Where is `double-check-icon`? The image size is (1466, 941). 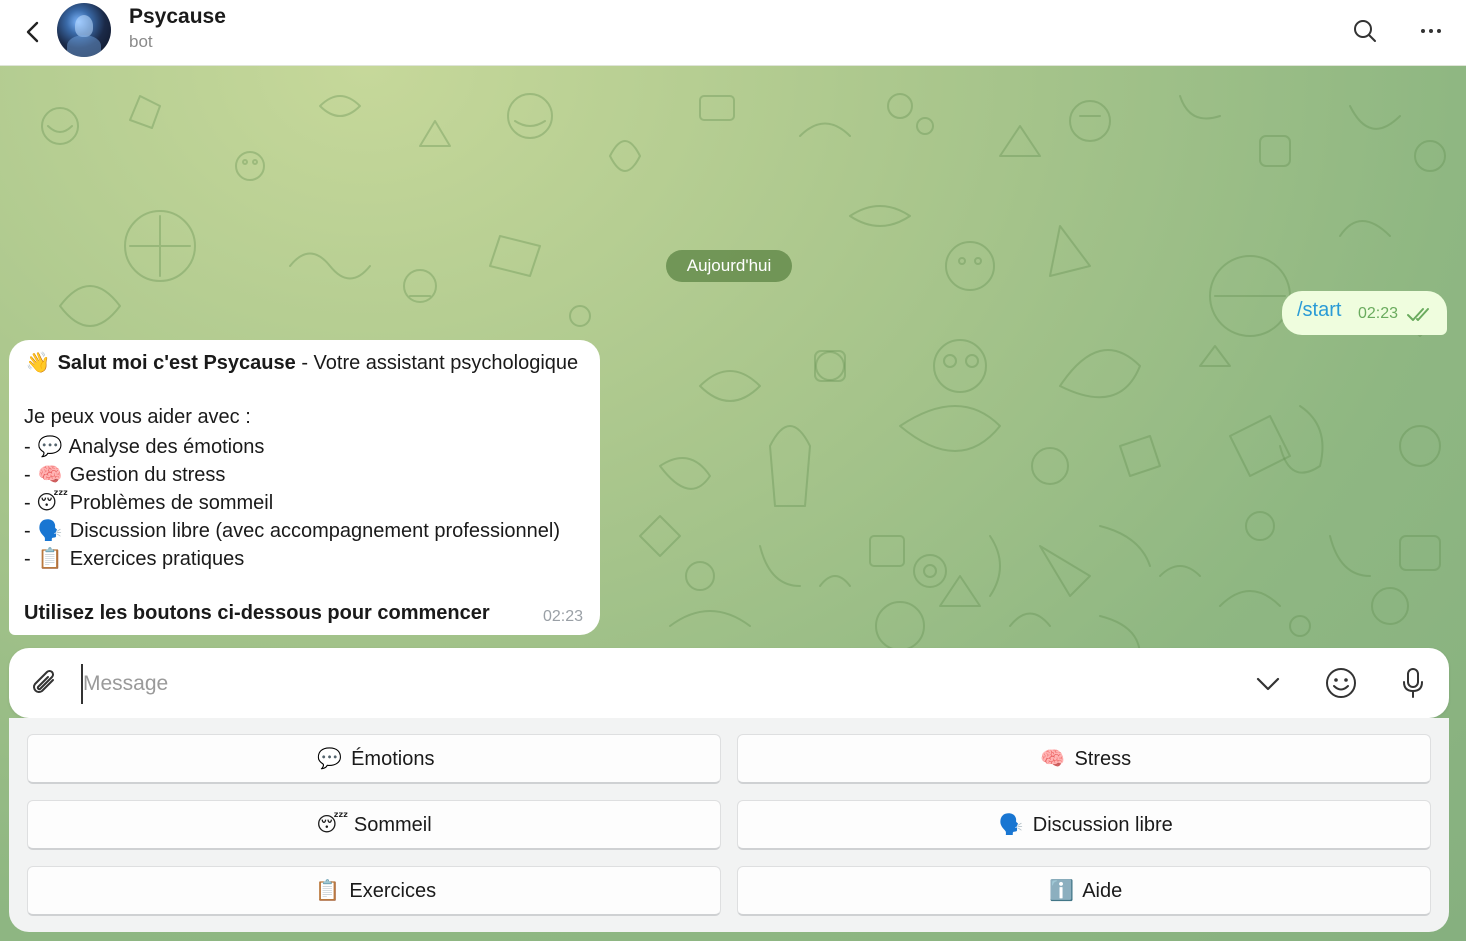
double-check-icon is located at coordinates (1418, 314).